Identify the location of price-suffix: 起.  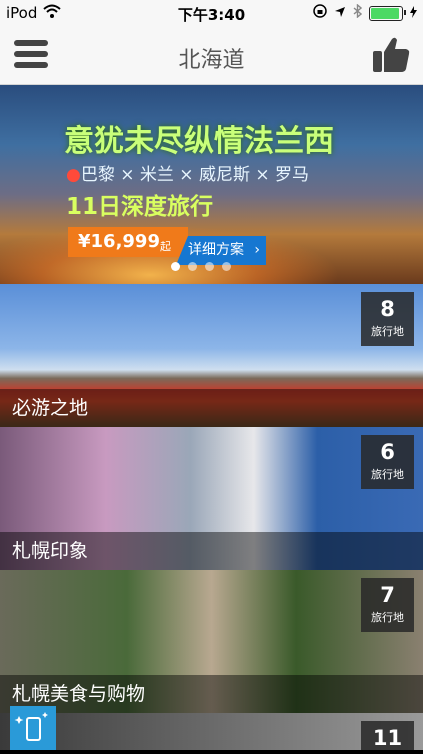
(165, 246).